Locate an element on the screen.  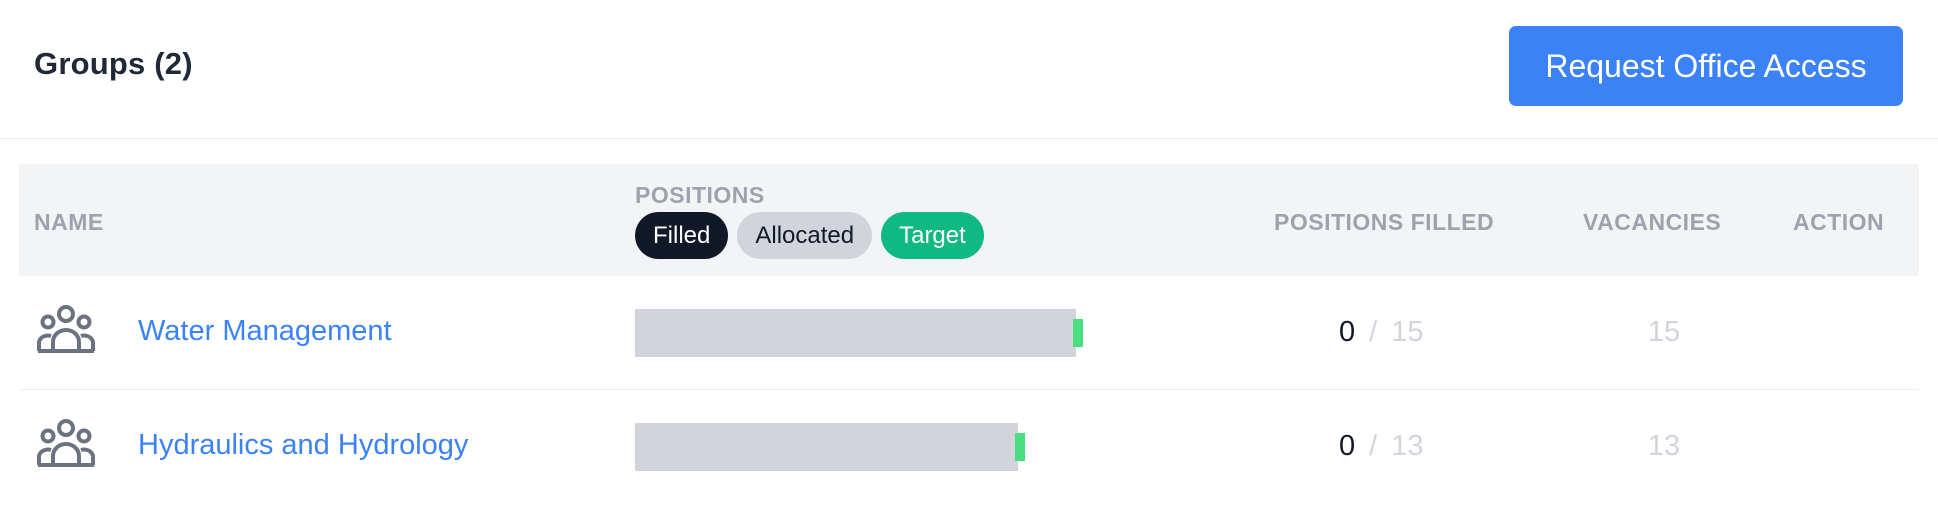
column-header-vacancies: VACANCIES is located at coordinates (1652, 222).